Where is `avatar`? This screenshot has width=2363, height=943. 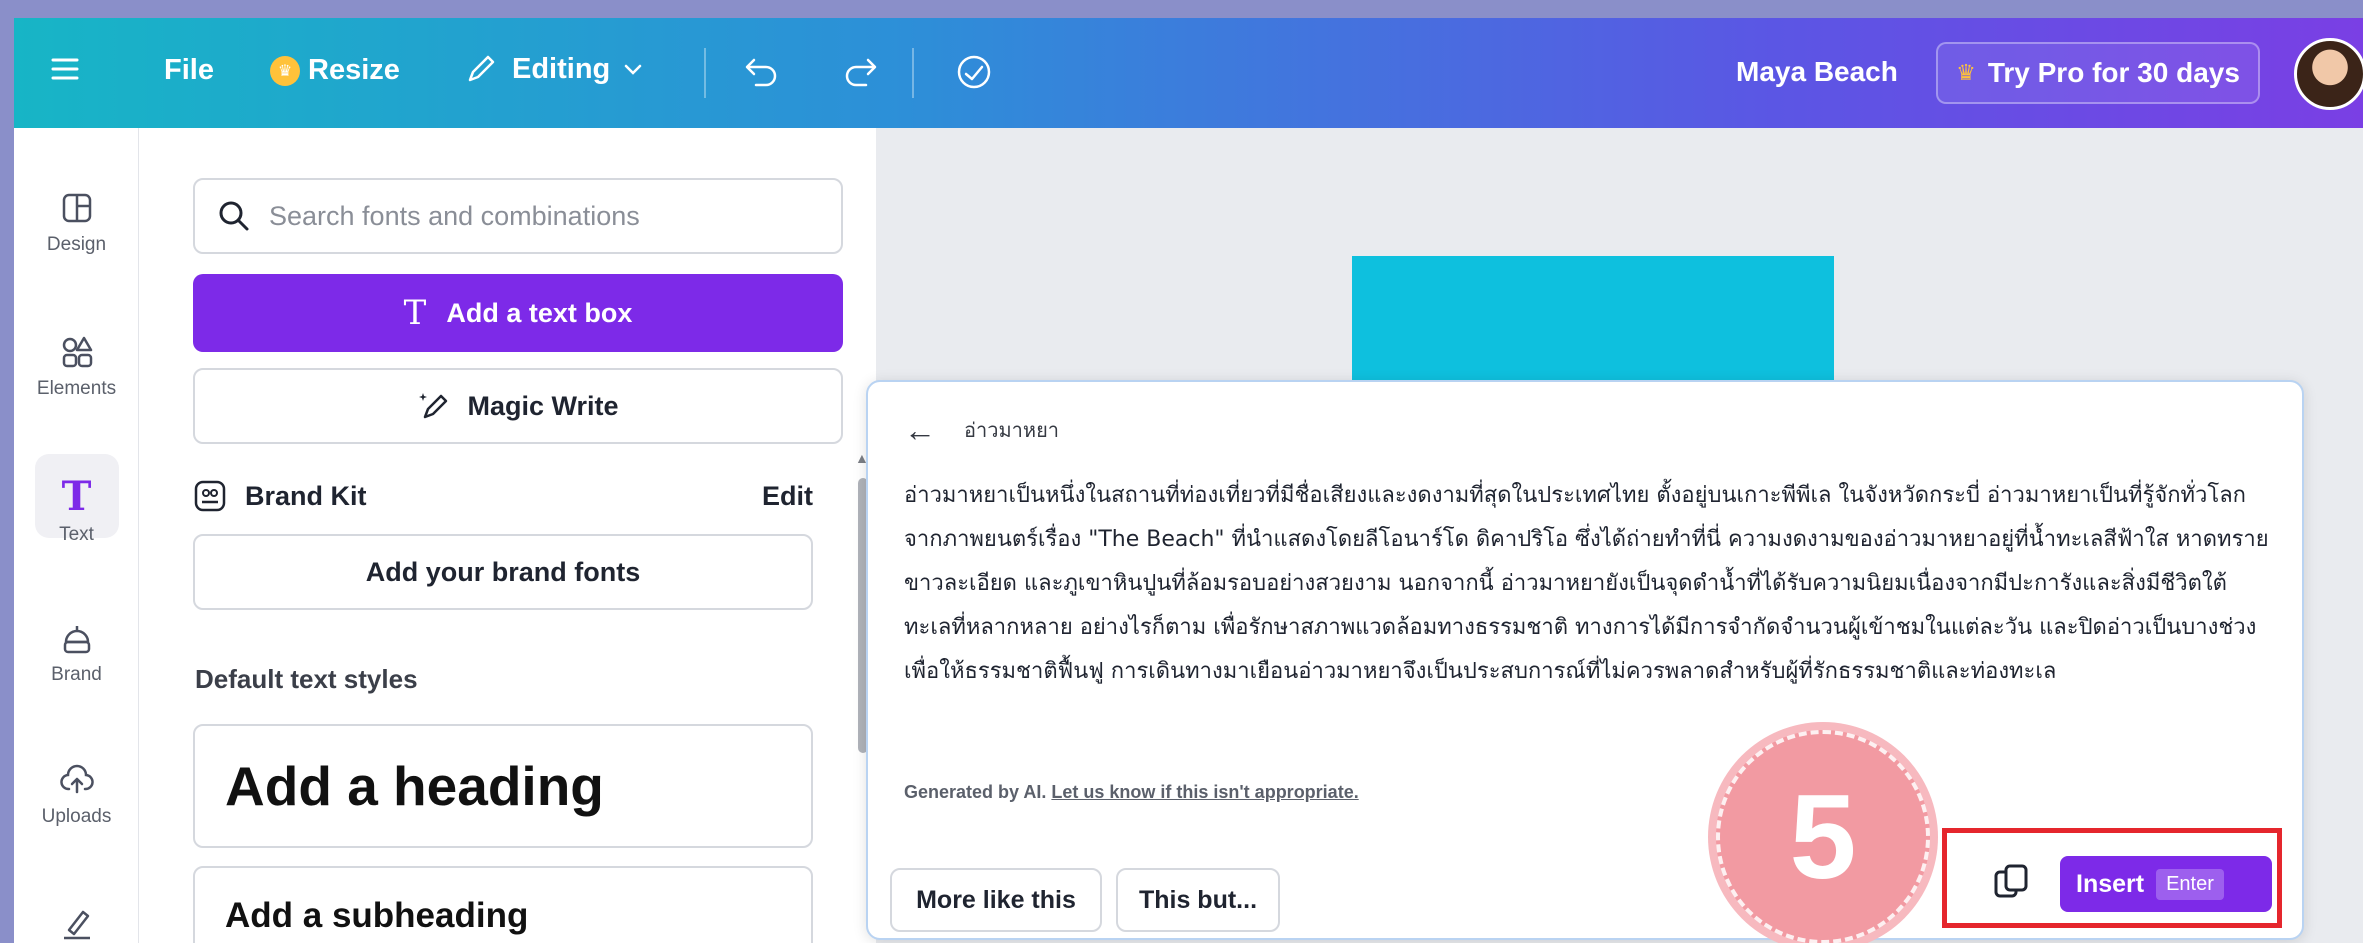
avatar is located at coordinates (2328, 74).